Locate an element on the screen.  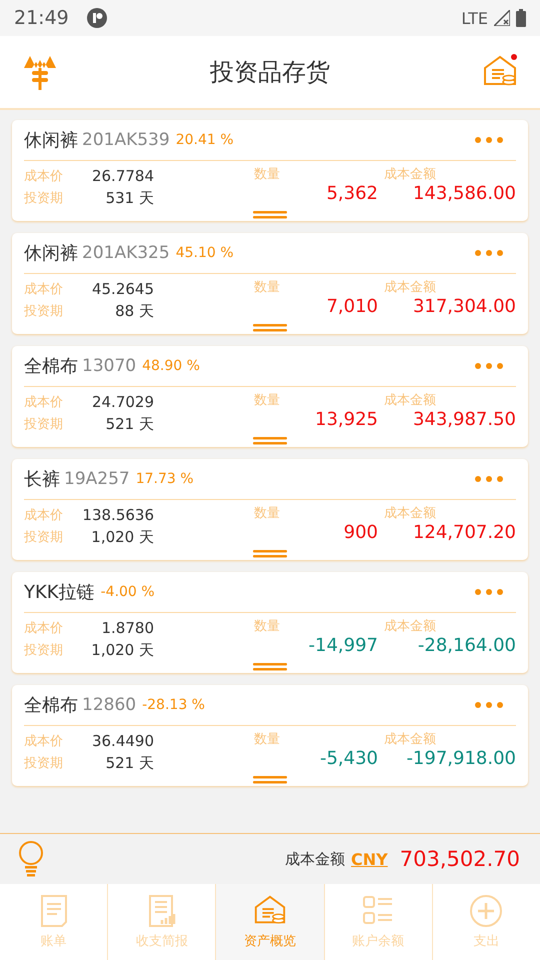
total-amount: 703,502.70 is located at coordinates (460, 859).